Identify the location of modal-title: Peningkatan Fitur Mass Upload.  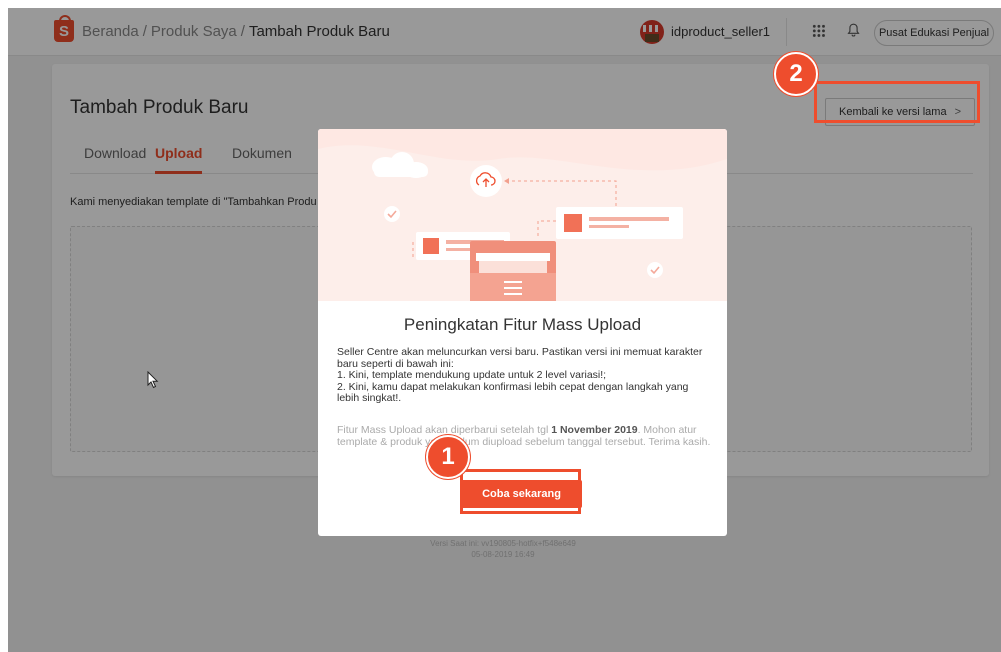
(522, 324).